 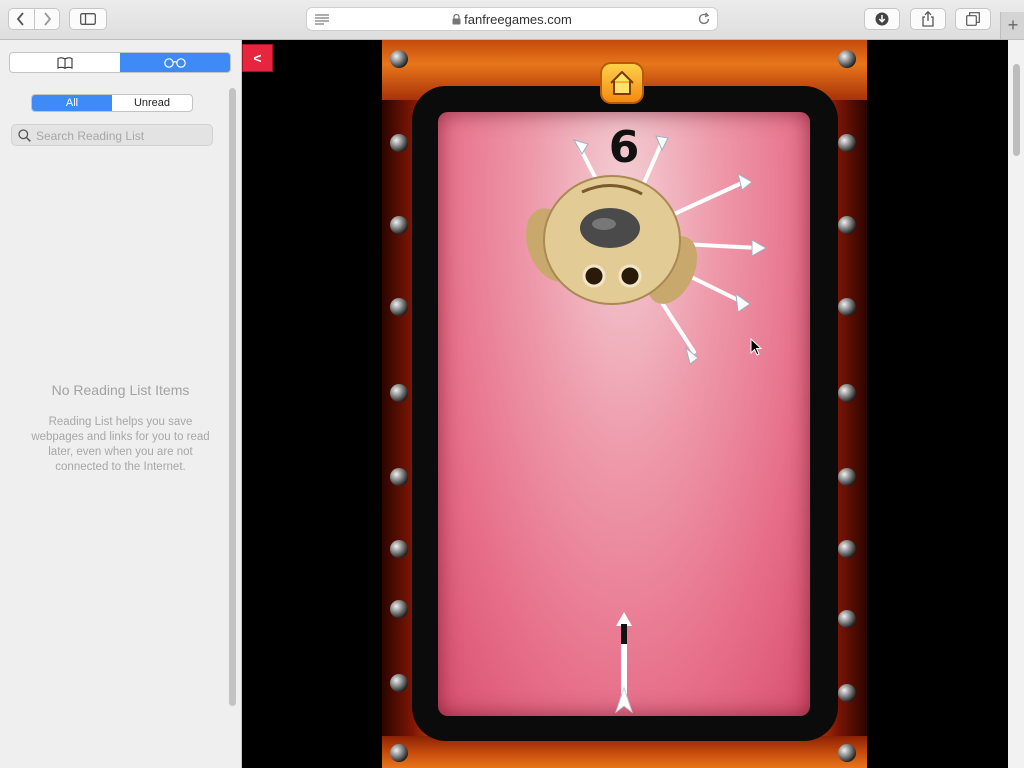 I want to click on url-row: fanfreegames.com, so click(x=512, y=19).